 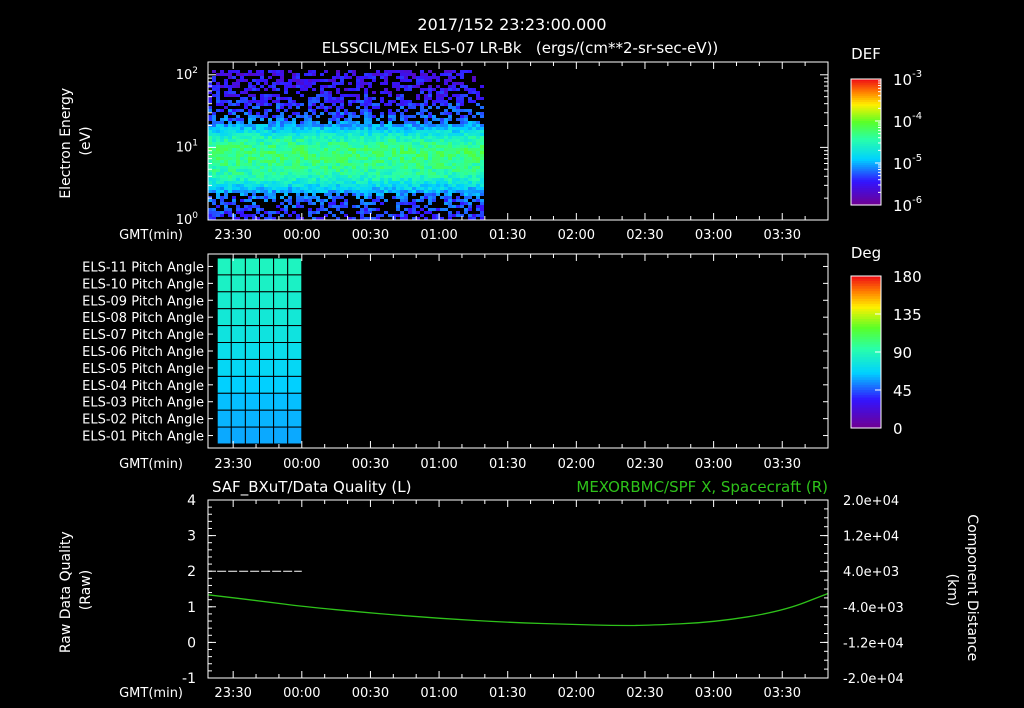 I want to click on y-right-tick-label: -4.0e+03, so click(x=873, y=608).